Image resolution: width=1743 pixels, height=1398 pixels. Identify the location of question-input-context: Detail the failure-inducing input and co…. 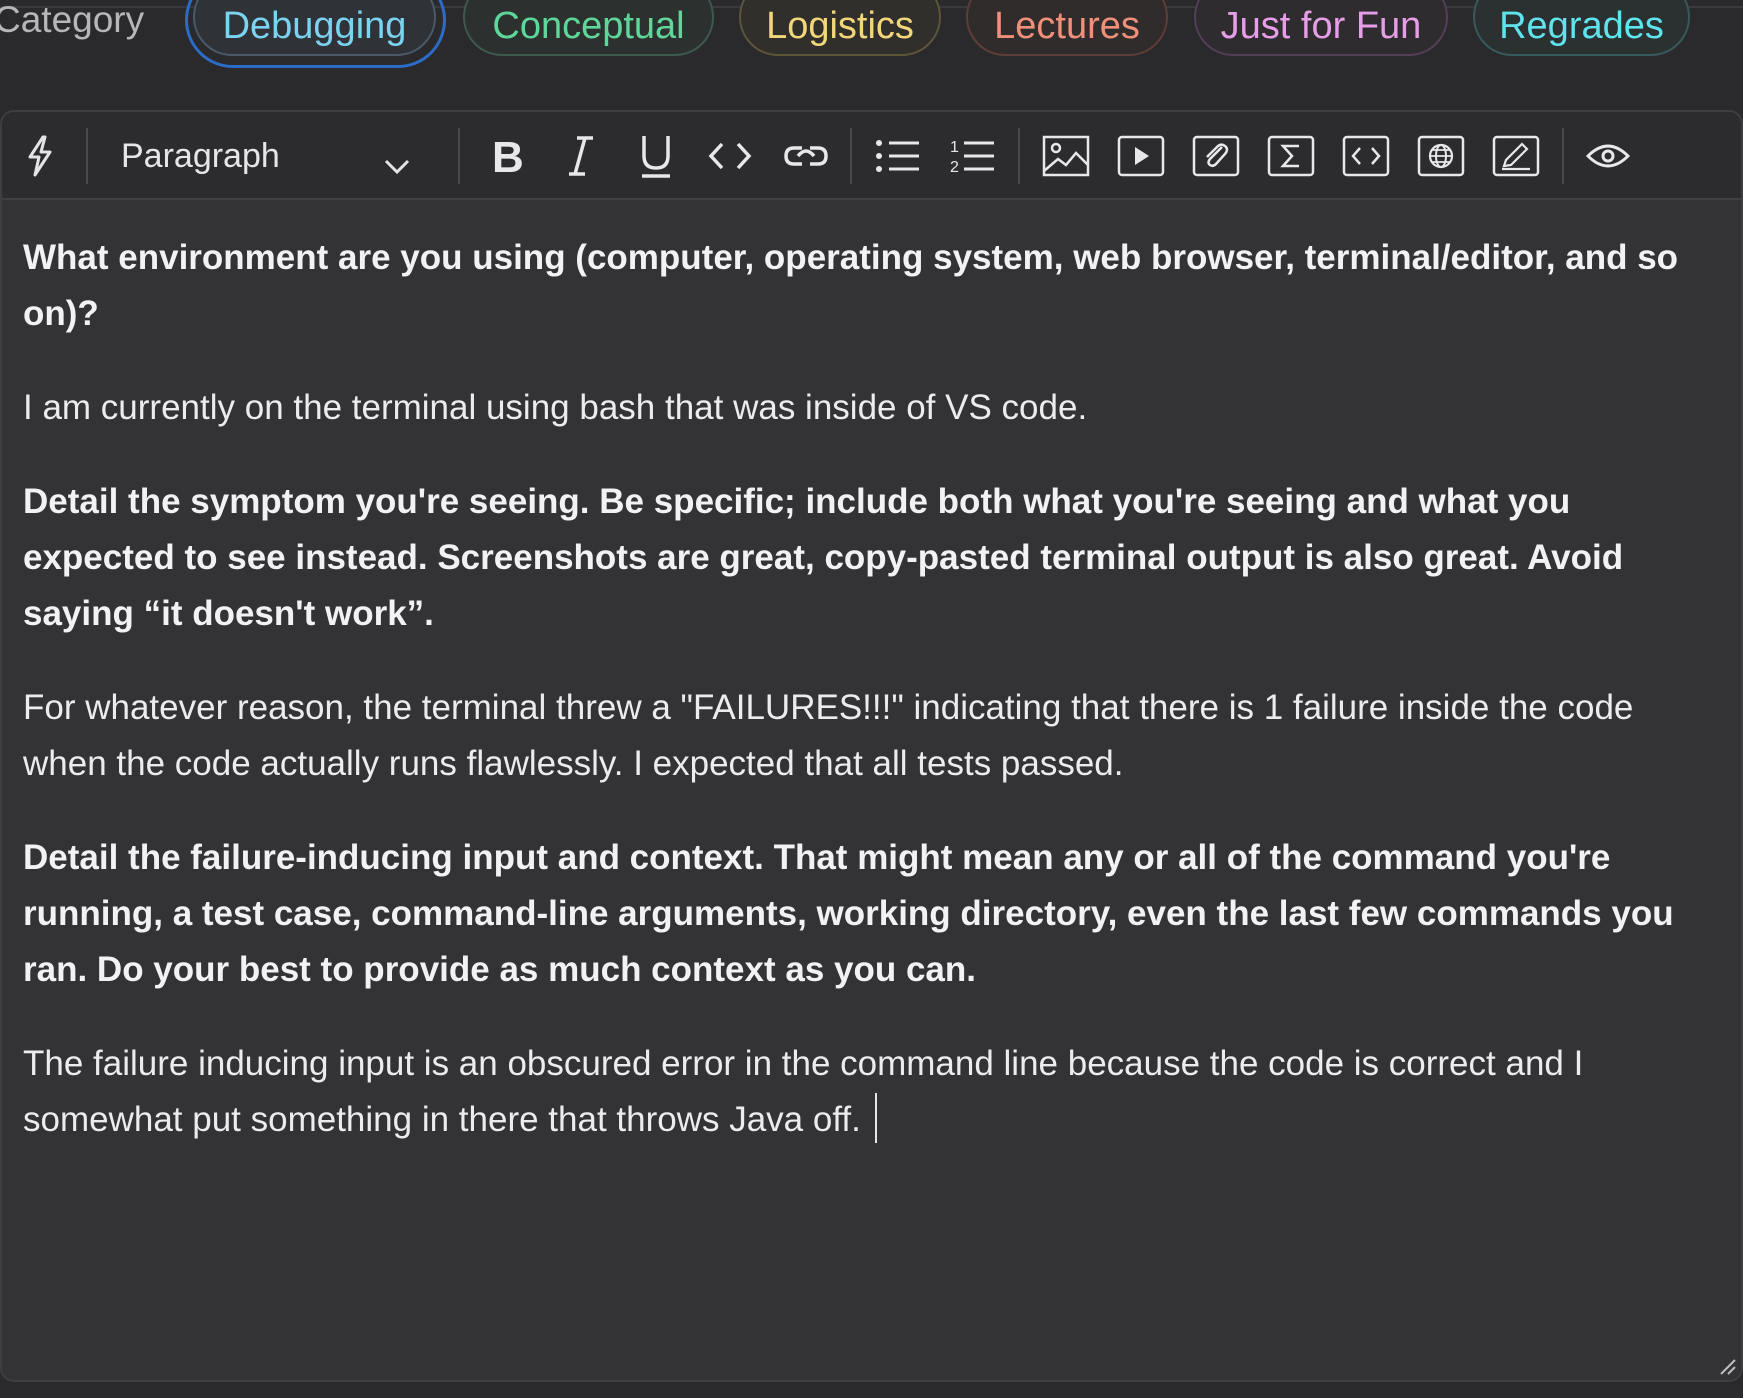
(848, 913).